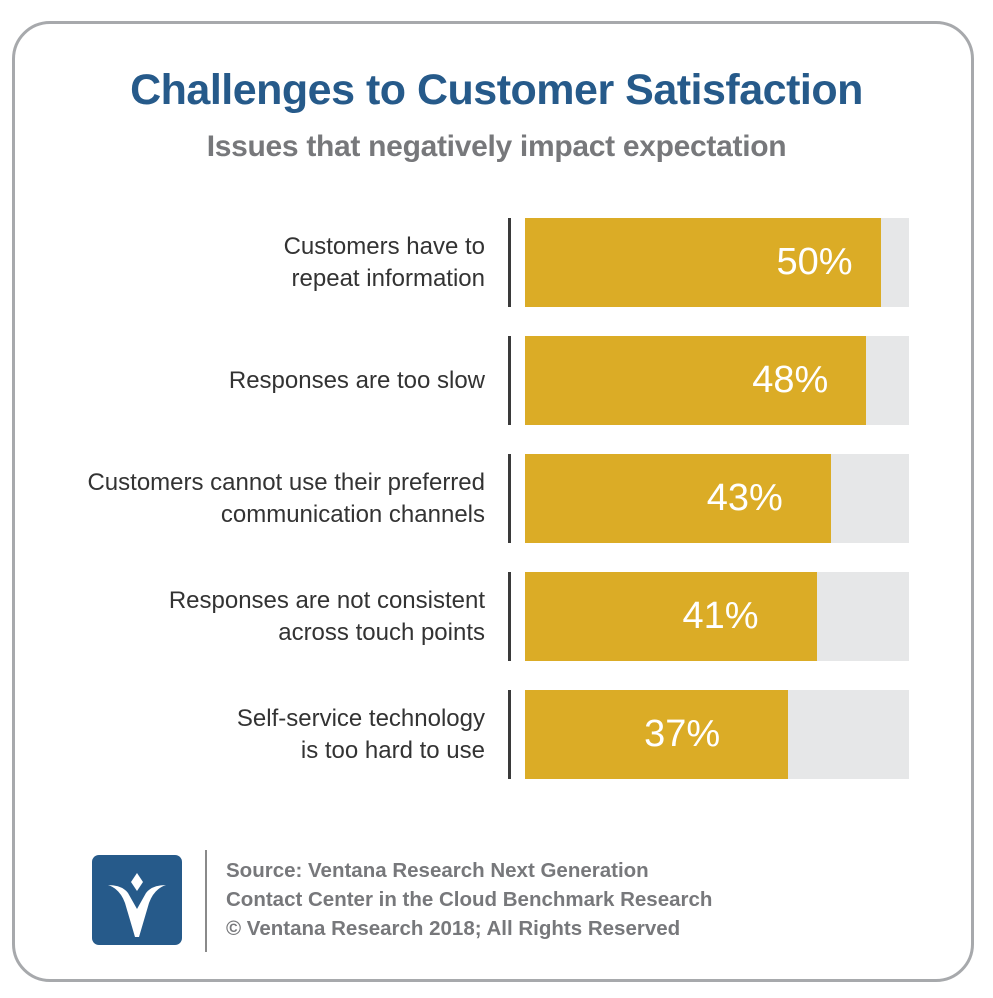 The width and height of the screenshot is (993, 998). What do you see at coordinates (137, 905) in the screenshot?
I see `ventana-v-logo-icon` at bounding box center [137, 905].